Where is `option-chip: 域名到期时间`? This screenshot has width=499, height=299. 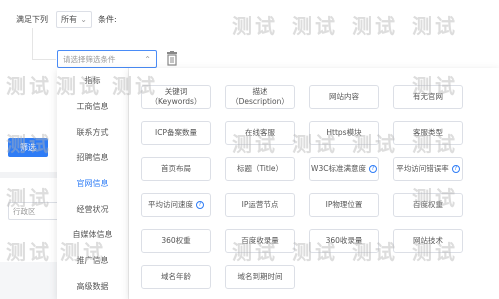
option-chip: 域名到期时间 is located at coordinates (260, 277).